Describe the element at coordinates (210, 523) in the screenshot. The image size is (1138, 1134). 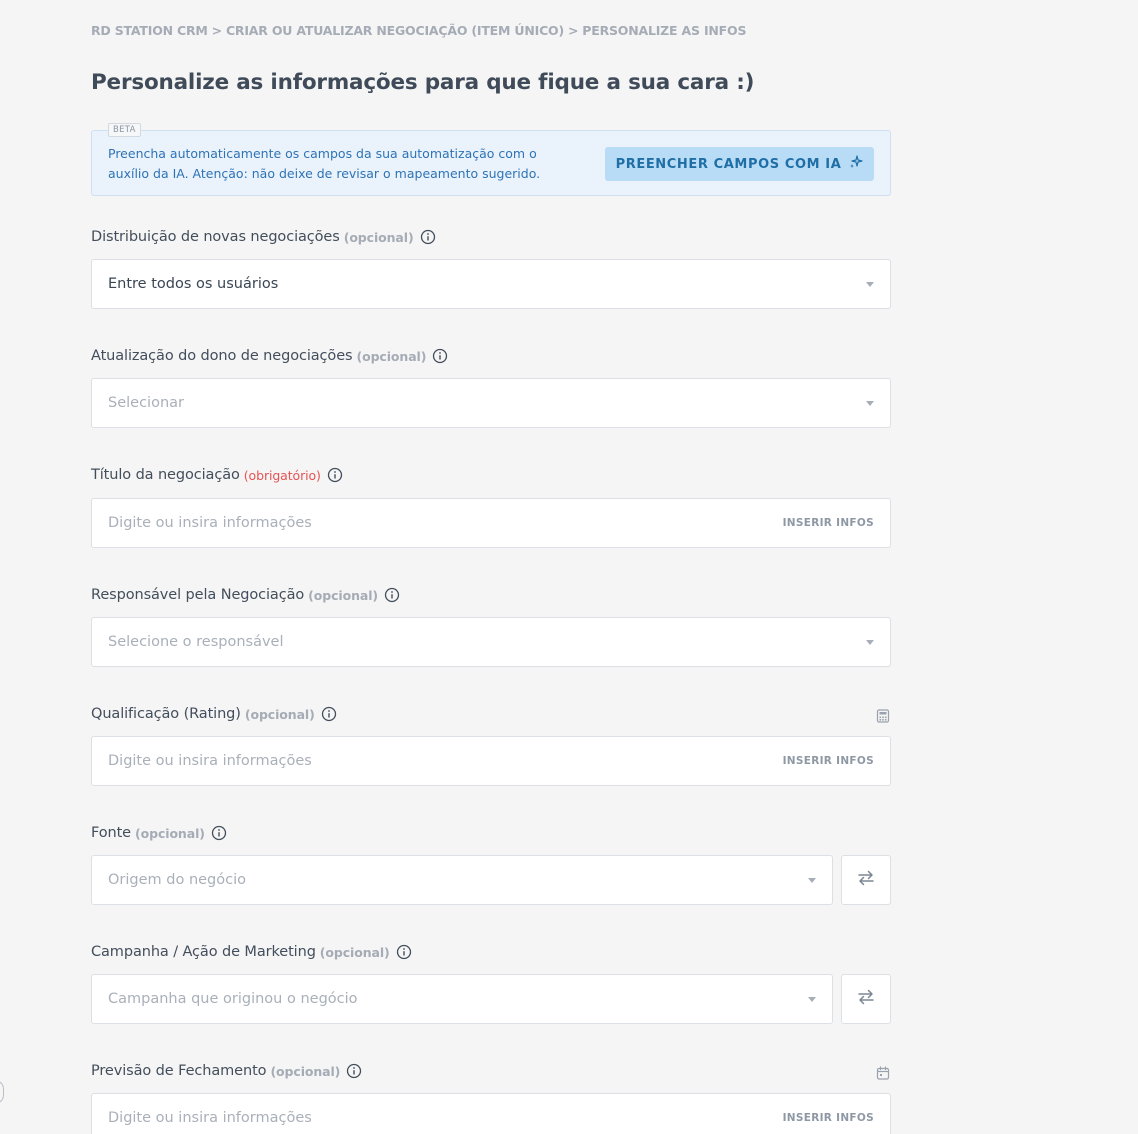
I see `deal-title-input-placeholder: Digite ou insira informações` at that location.